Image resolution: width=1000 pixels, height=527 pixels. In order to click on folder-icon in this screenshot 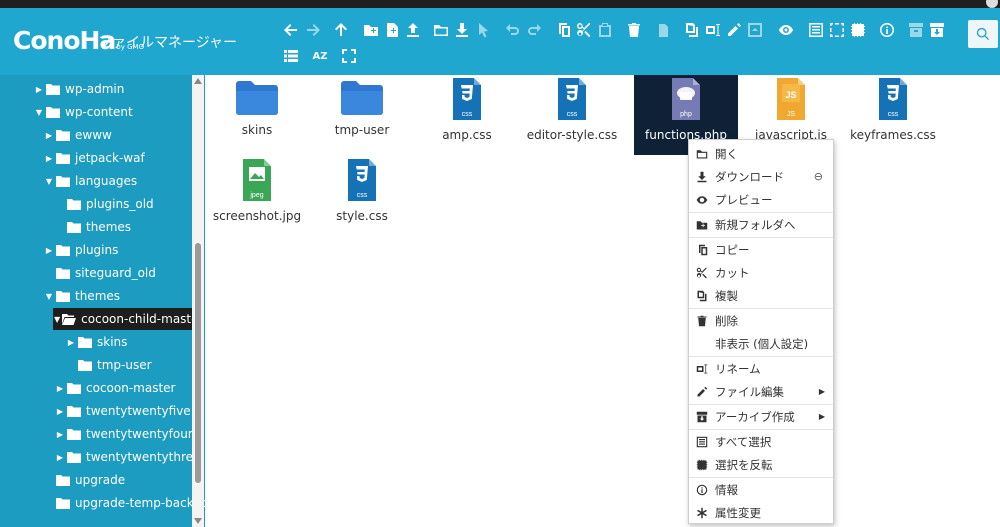, I will do `click(74, 204)`.